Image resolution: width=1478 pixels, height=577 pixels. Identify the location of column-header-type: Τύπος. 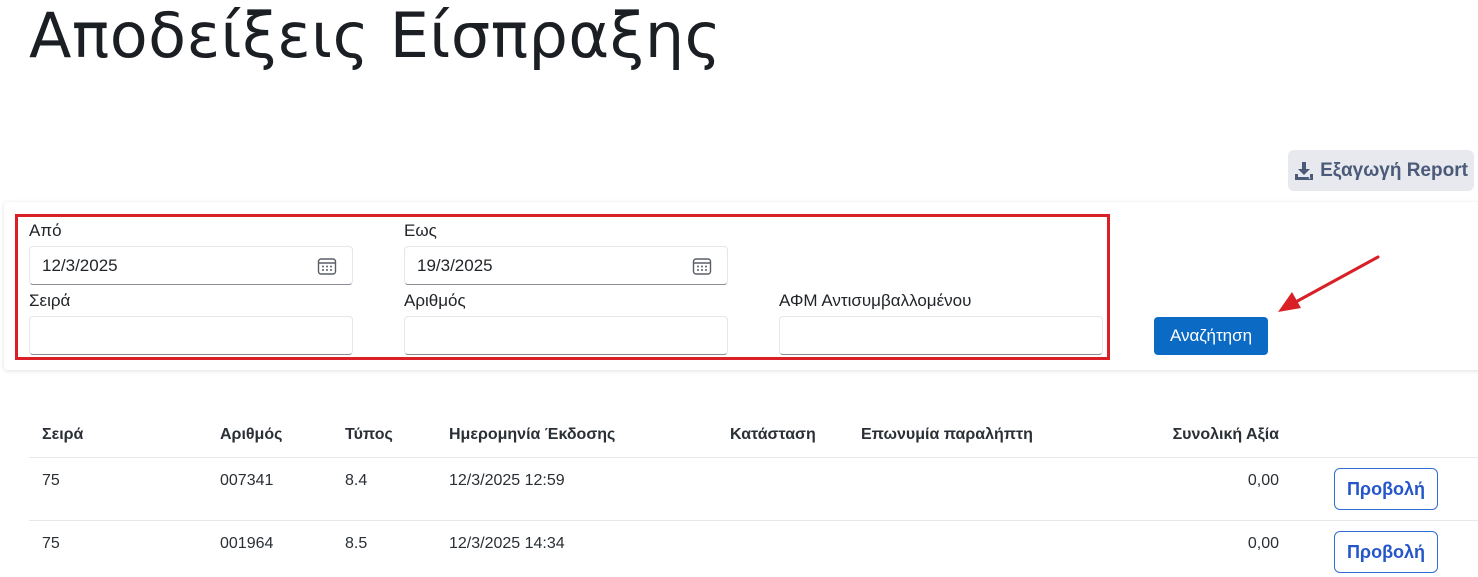
(369, 434).